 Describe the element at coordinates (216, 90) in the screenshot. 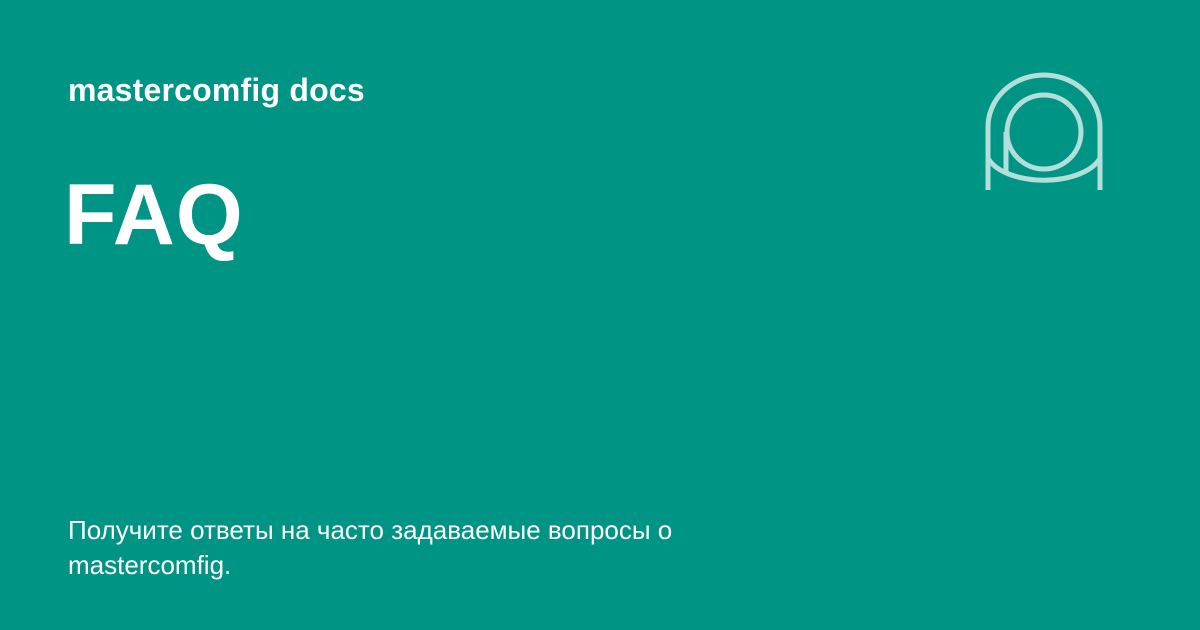

I see `site-name: mastercomfig docs` at that location.